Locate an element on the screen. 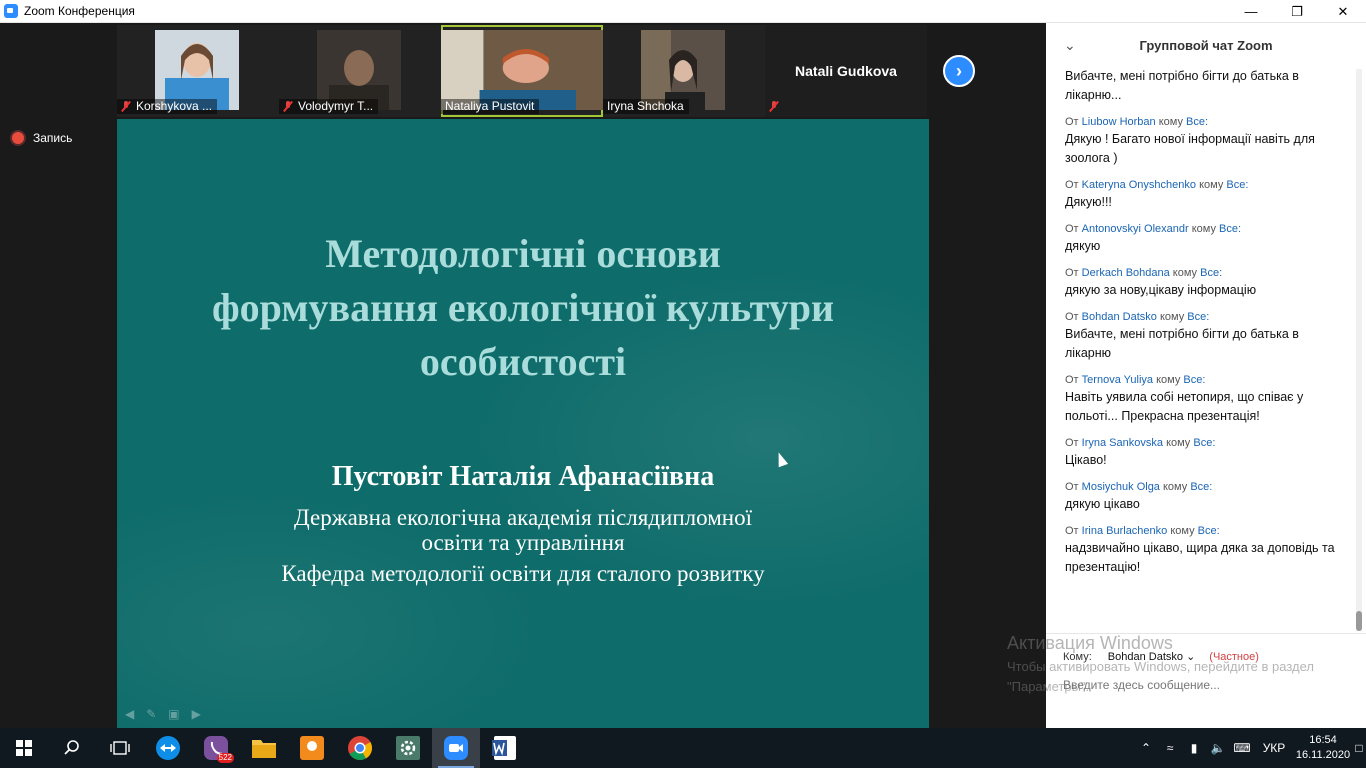 This screenshot has height=768, width=1366. prev-slide-icon: ◀ is located at coordinates (129, 714).